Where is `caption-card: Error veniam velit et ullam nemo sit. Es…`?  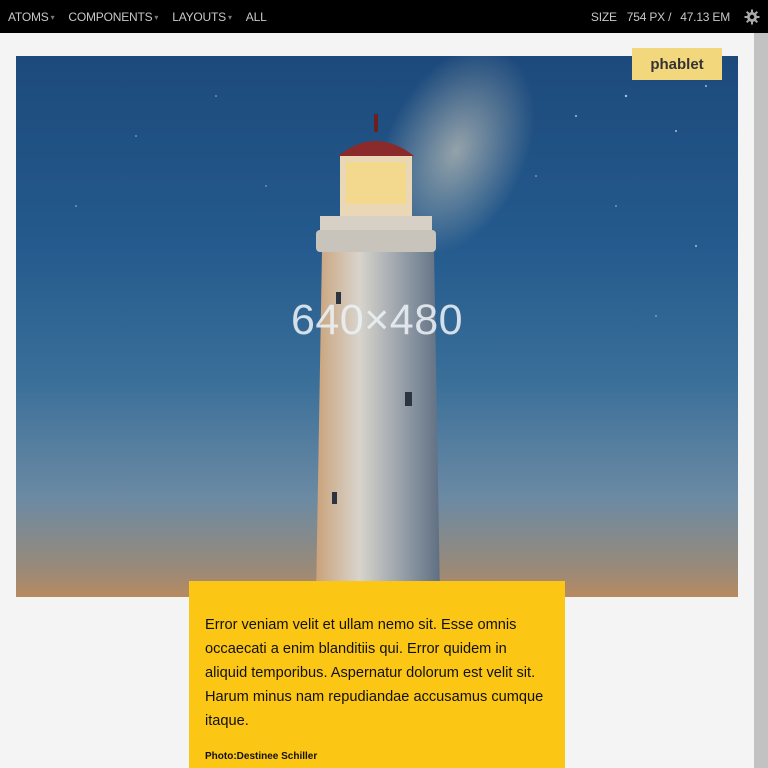 caption-card: Error veniam velit et ullam nemo sit. Es… is located at coordinates (377, 674).